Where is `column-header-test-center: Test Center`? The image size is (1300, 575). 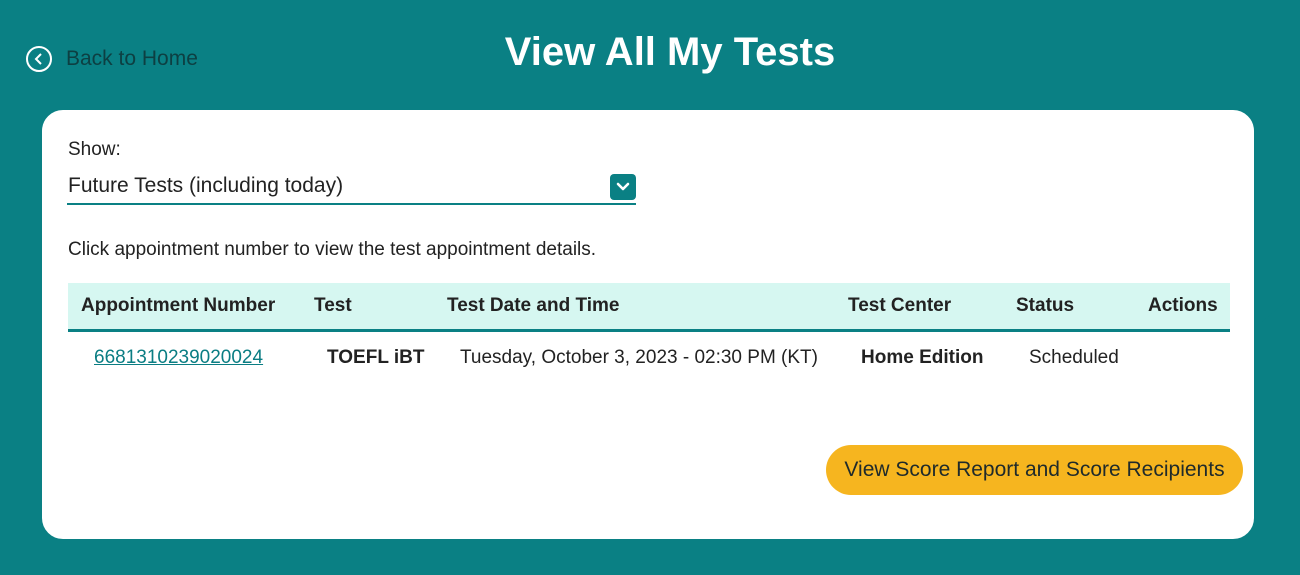 column-header-test-center: Test Center is located at coordinates (900, 305).